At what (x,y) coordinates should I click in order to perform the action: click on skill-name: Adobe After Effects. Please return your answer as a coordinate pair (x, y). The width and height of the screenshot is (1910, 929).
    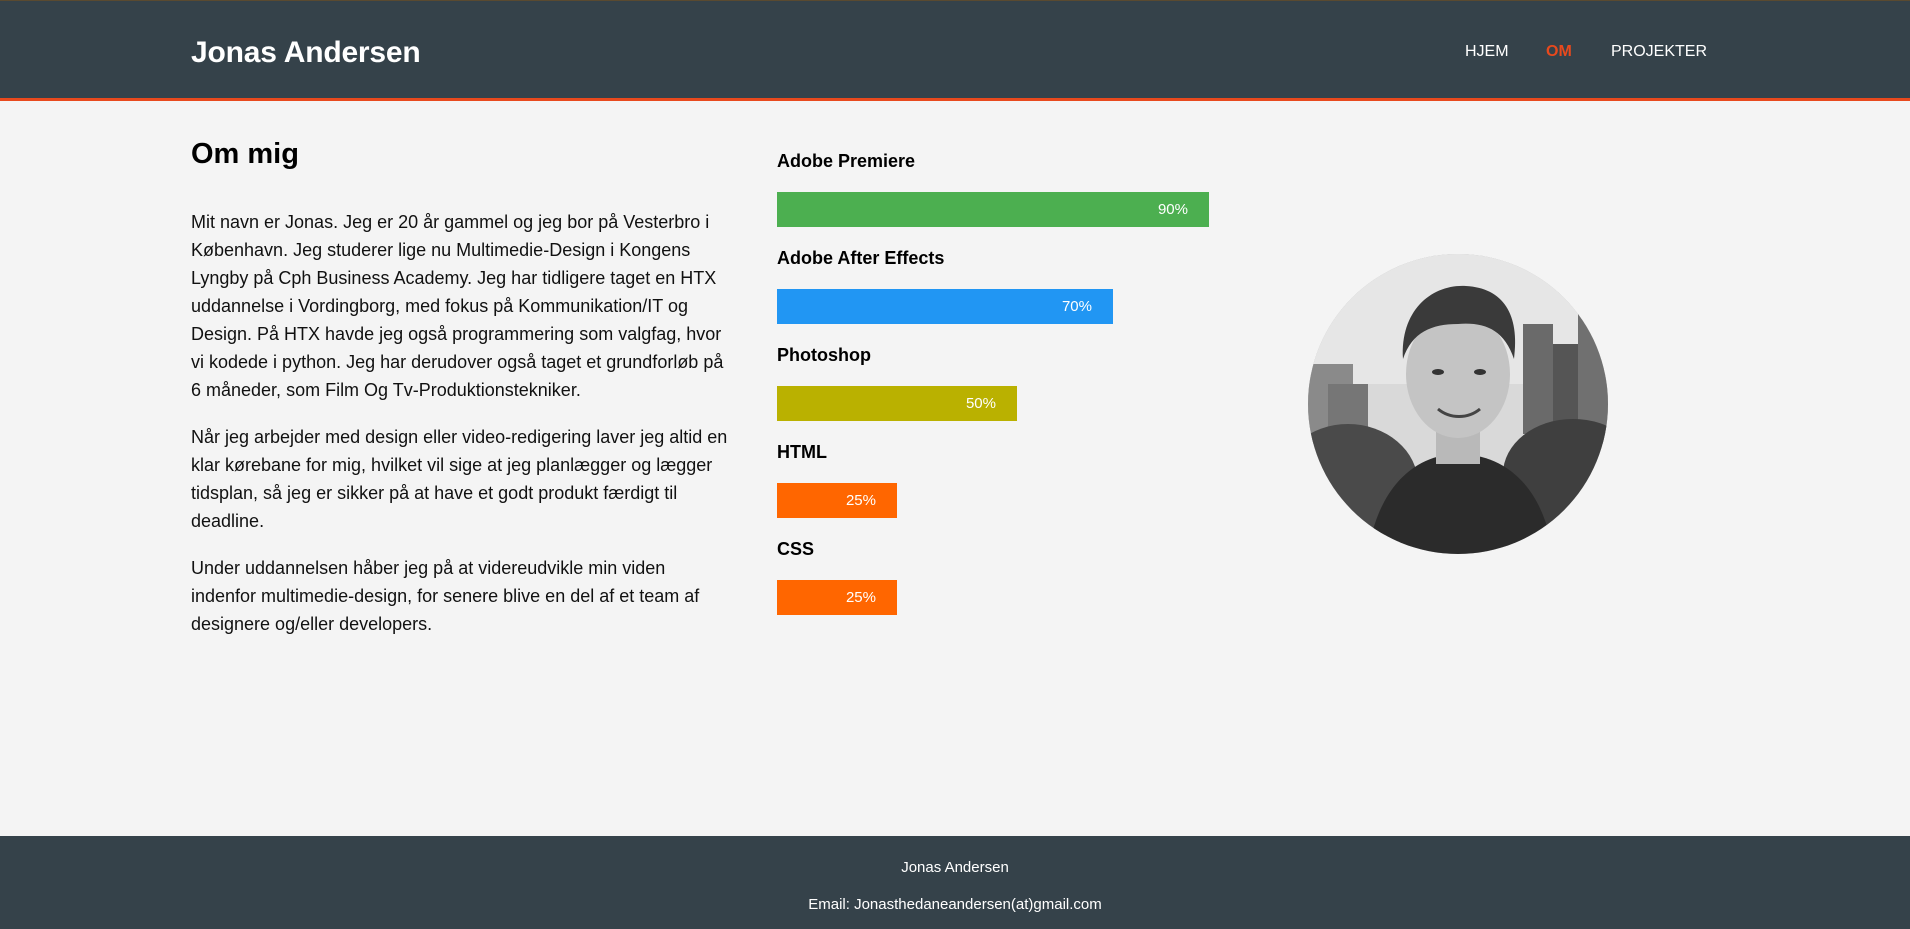
    Looking at the image, I should click on (861, 258).